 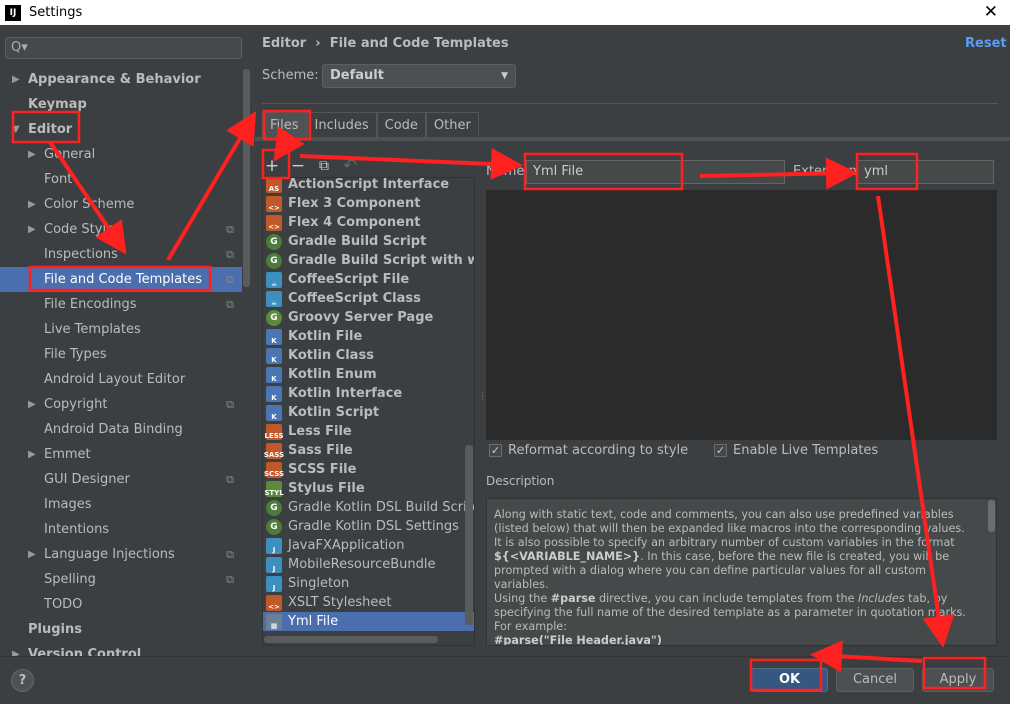 I want to click on tab-includes: Includes, so click(x=341, y=125).